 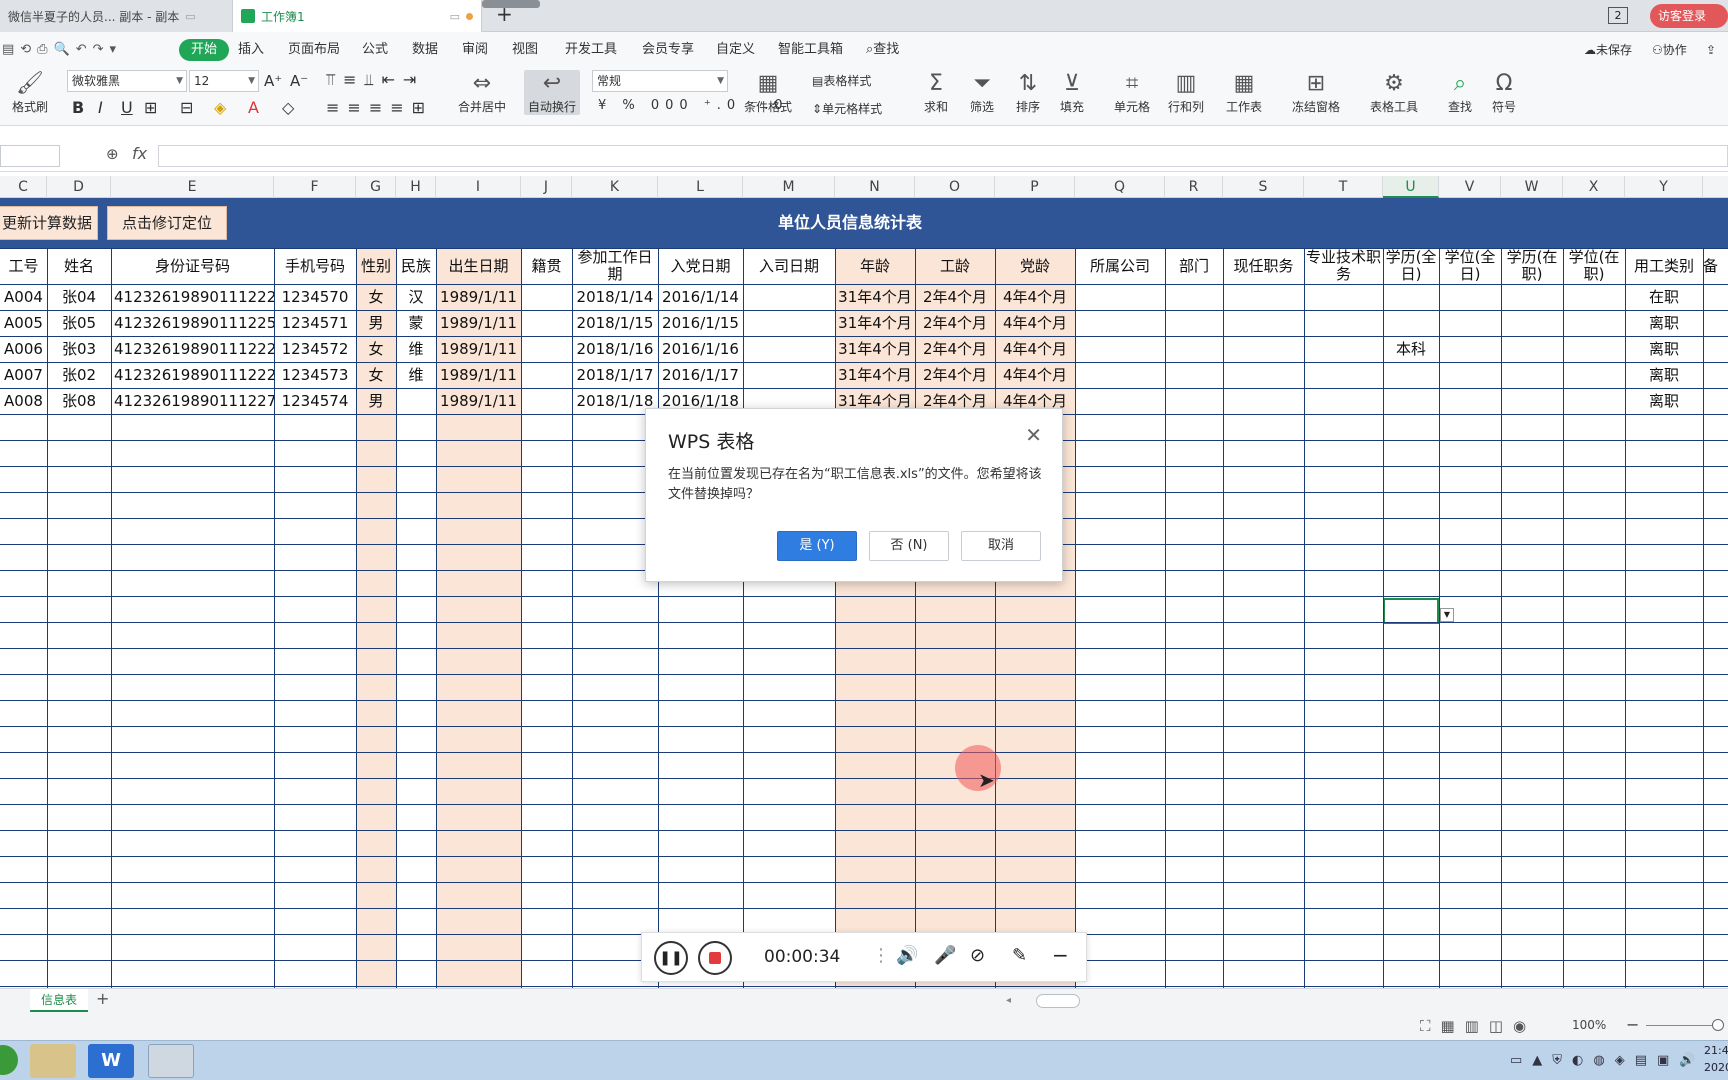 What do you see at coordinates (671, 958) in the screenshot?
I see `pause-icon: ❚❚` at bounding box center [671, 958].